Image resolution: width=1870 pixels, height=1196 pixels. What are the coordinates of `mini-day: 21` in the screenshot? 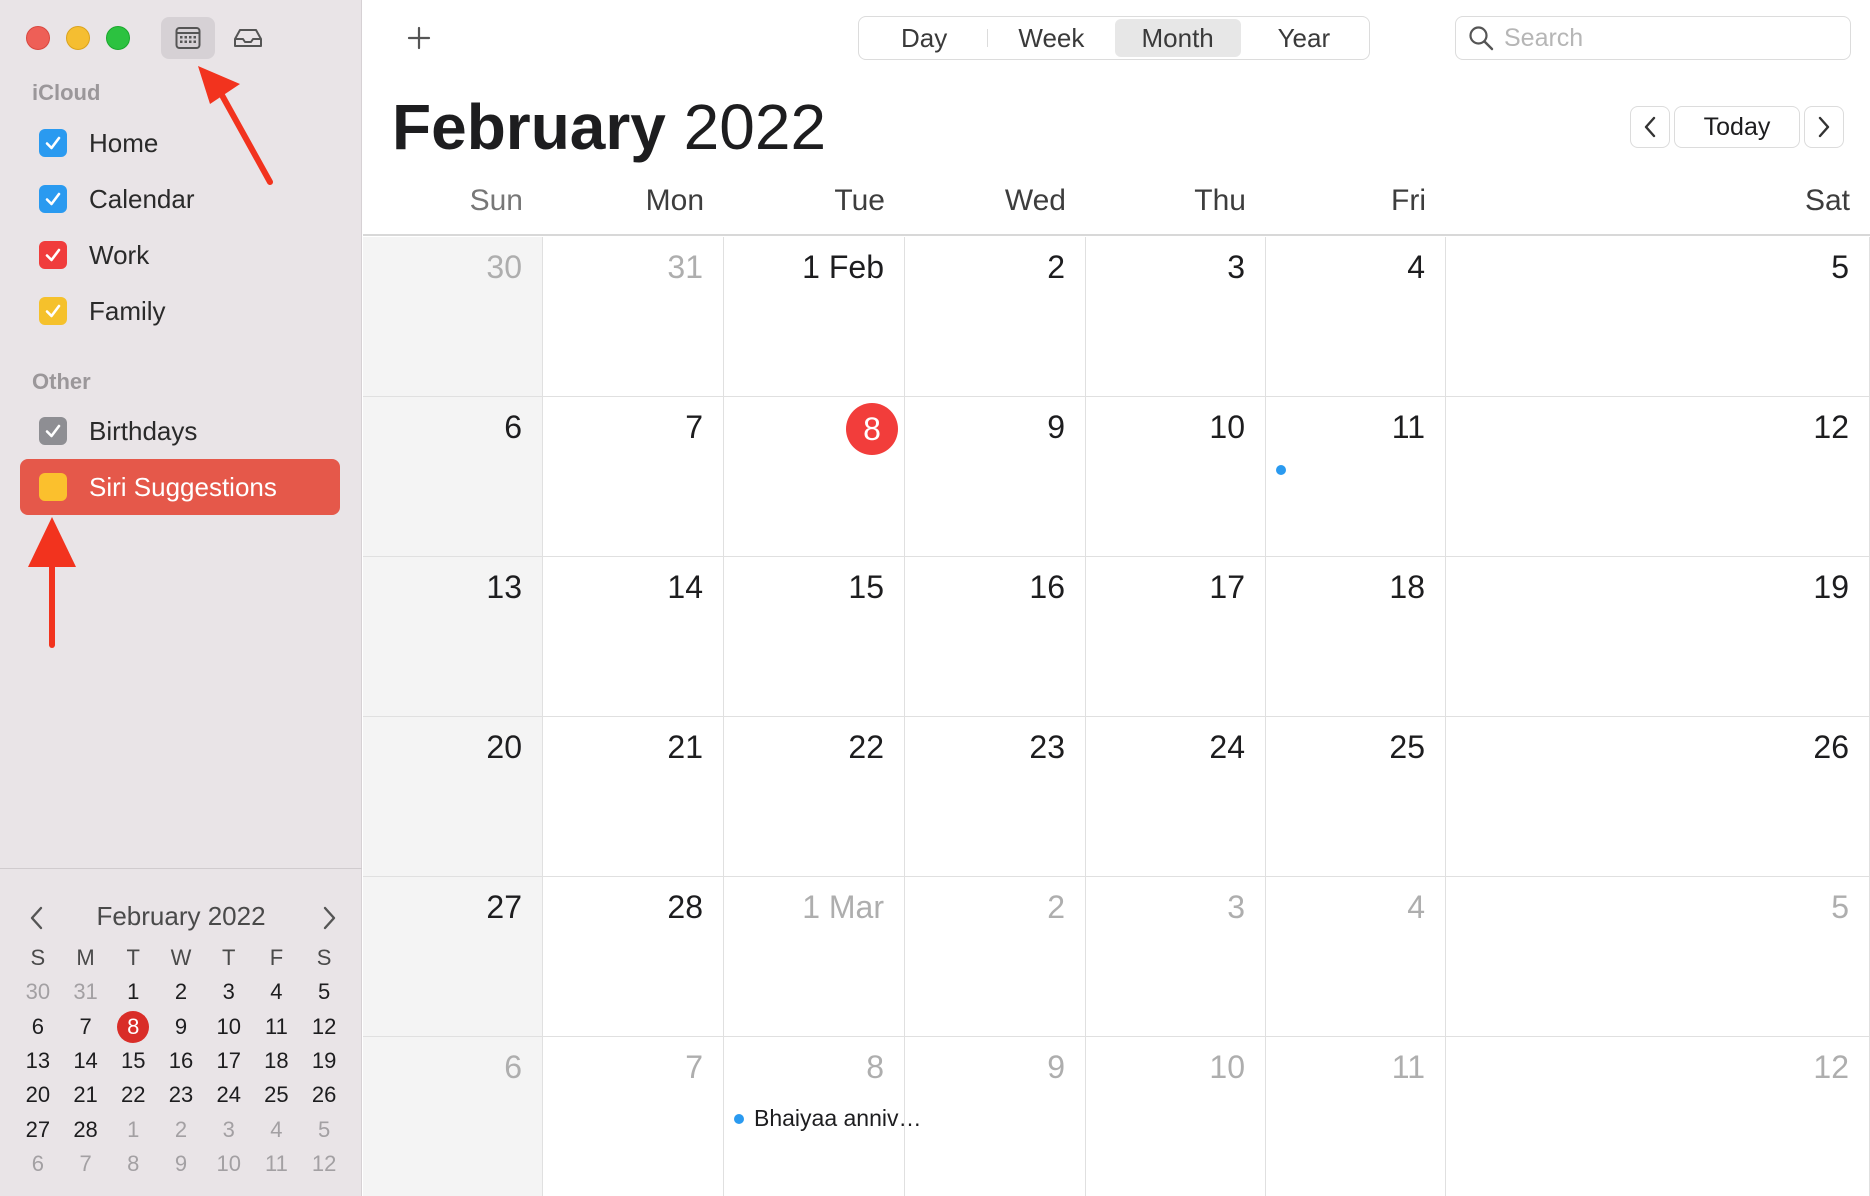 It's located at (86, 1095).